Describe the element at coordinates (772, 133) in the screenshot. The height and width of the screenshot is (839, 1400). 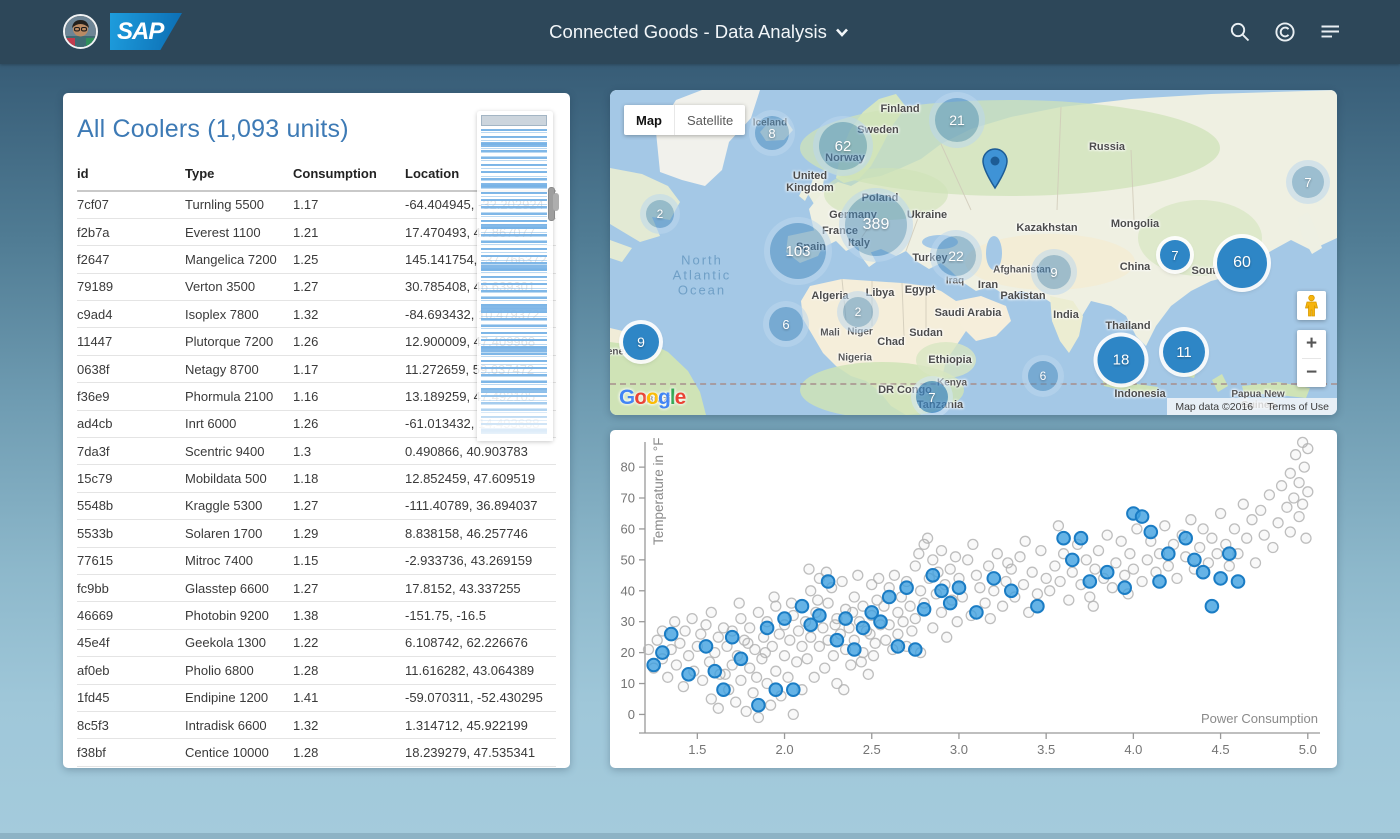
I see `map-cluster-8: 8` at that location.